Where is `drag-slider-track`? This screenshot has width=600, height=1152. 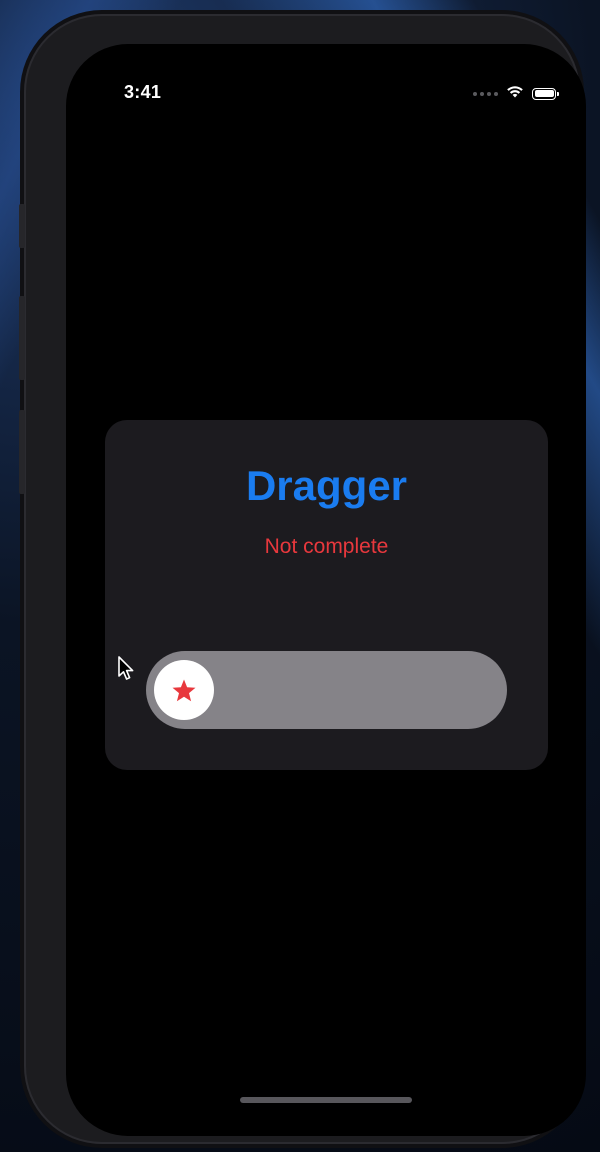 drag-slider-track is located at coordinates (326, 690).